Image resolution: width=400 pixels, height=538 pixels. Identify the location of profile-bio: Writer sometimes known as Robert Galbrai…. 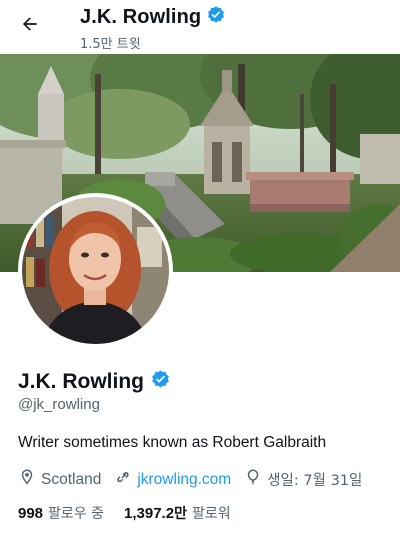
(172, 442).